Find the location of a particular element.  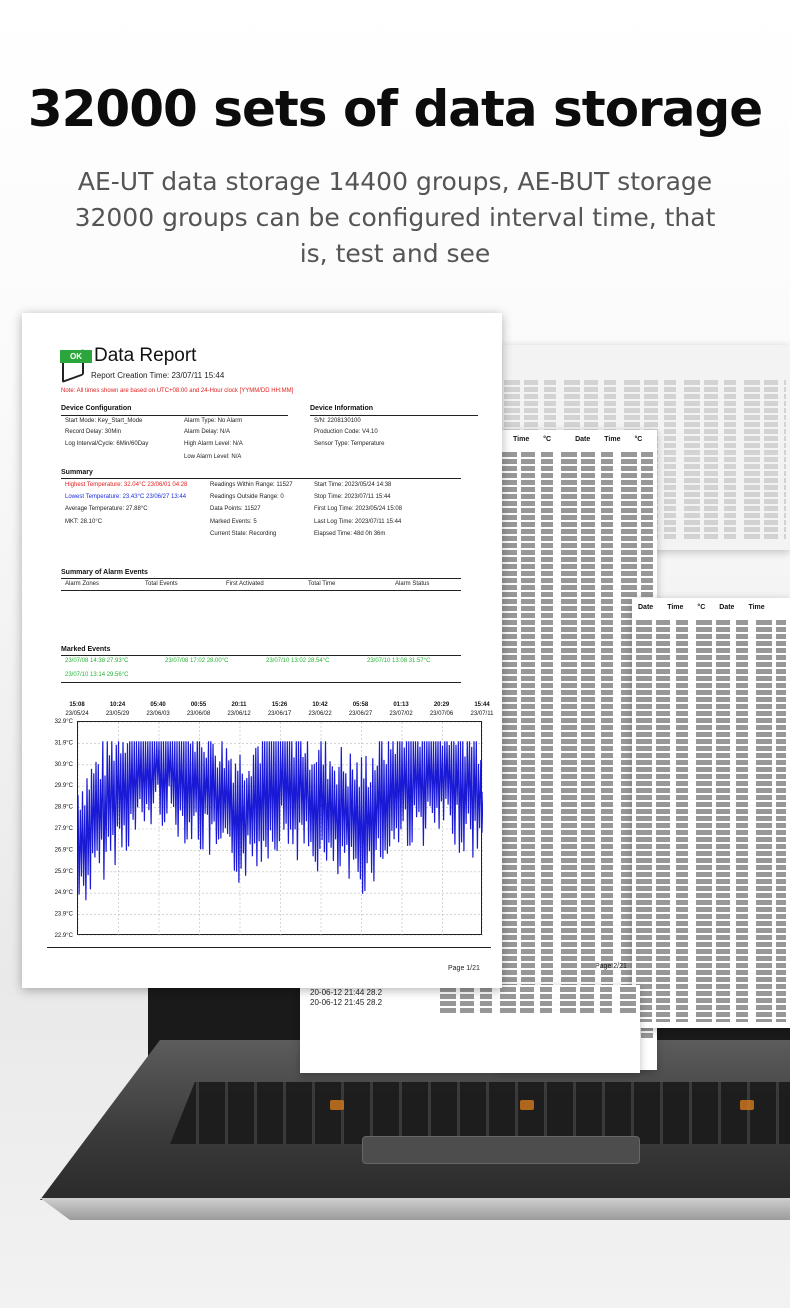

y-tick-label: 30.9°C is located at coordinates (64, 765).